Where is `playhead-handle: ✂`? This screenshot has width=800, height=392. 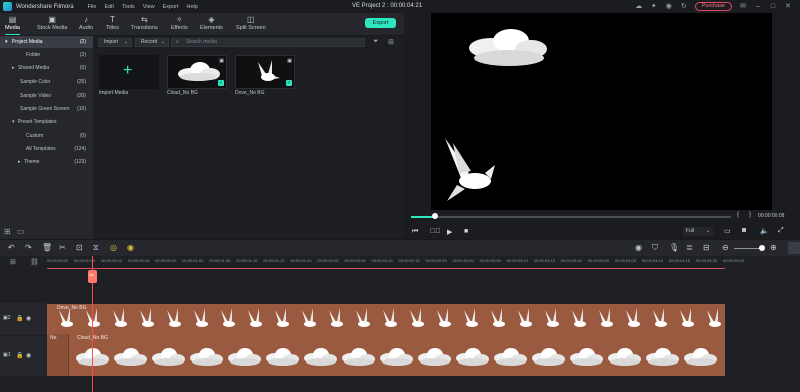
playhead-handle: ✂ is located at coordinates (92, 276).